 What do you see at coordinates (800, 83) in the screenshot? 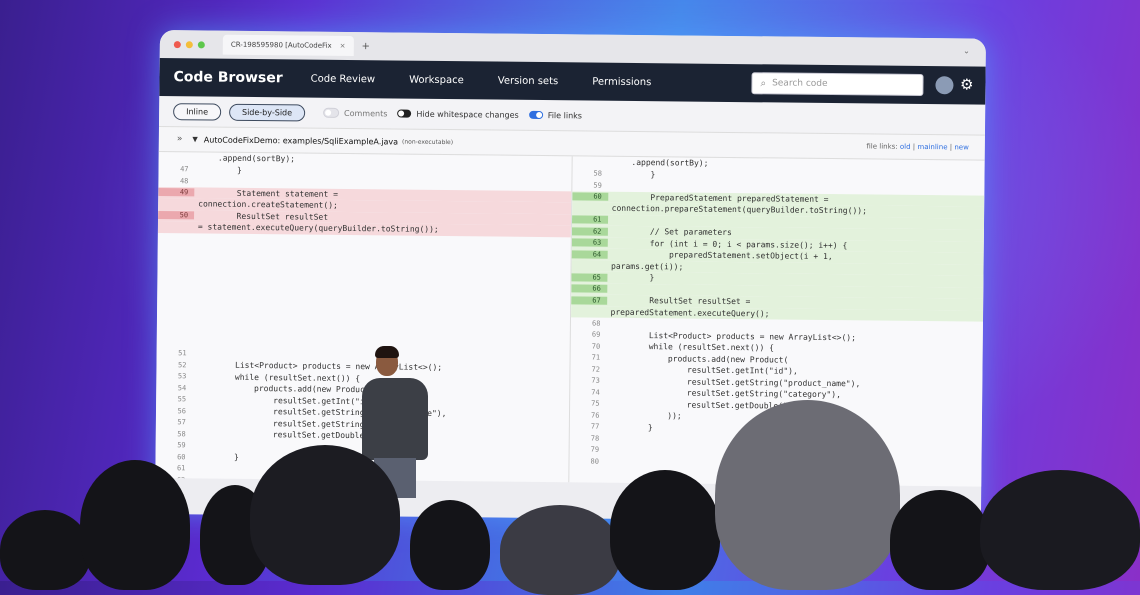
I see `search-input: Search code` at bounding box center [800, 83].